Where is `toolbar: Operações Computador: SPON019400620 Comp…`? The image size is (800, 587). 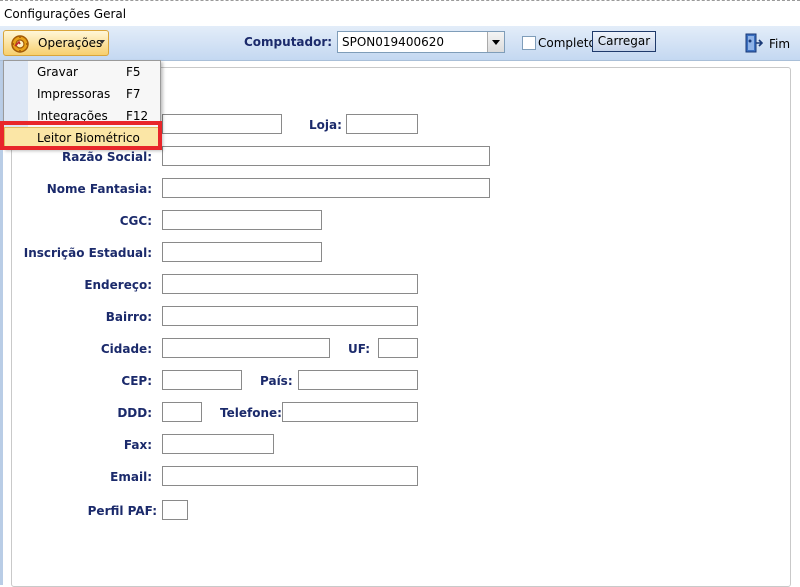 toolbar: Operações Computador: SPON019400620 Comp… is located at coordinates (400, 43).